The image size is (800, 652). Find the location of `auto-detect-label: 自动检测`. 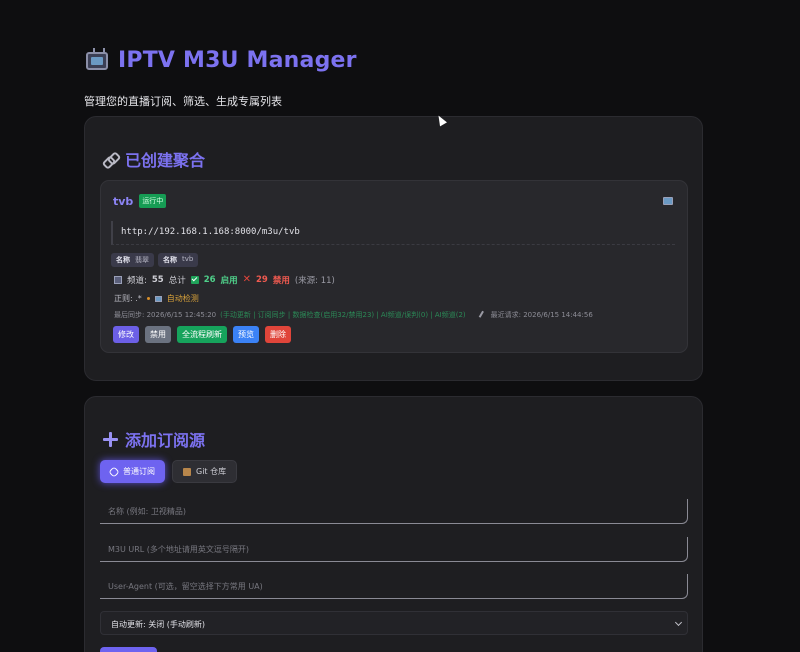

auto-detect-label: 自动检测 is located at coordinates (182, 298).